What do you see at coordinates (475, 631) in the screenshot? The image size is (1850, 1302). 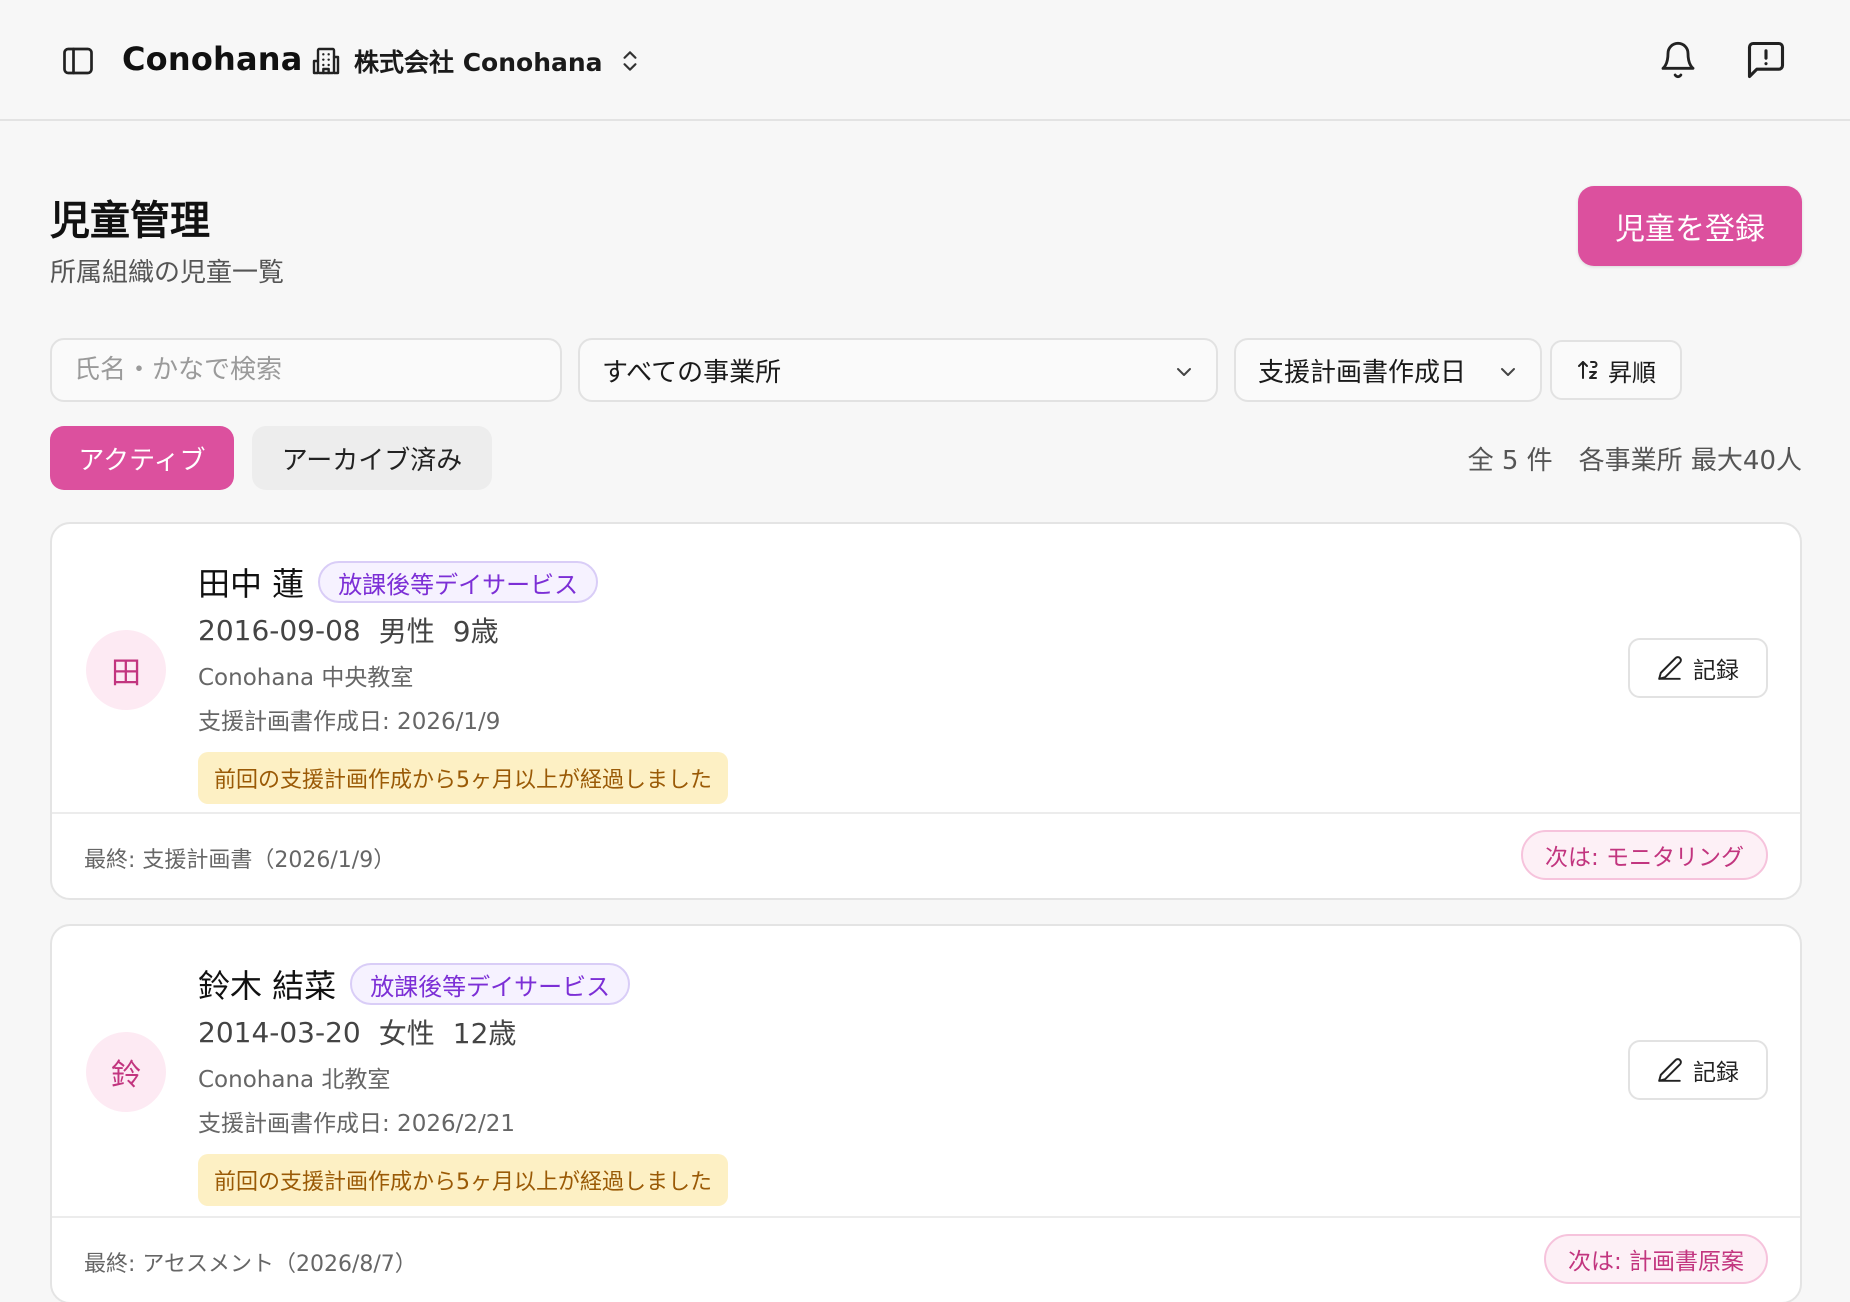 I see `age: 9歳` at bounding box center [475, 631].